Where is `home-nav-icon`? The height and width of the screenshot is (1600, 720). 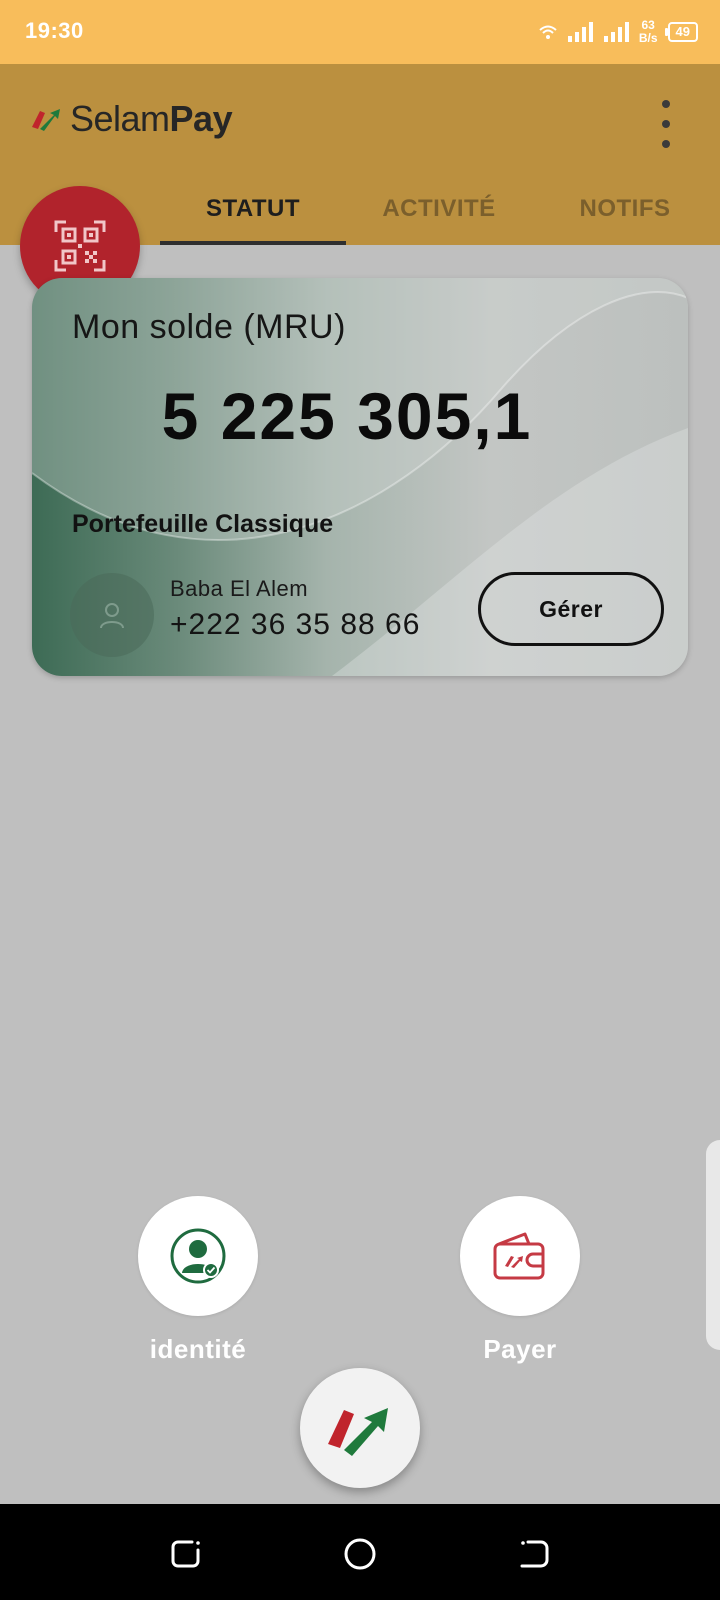
home-nav-icon is located at coordinates (360, 1554).